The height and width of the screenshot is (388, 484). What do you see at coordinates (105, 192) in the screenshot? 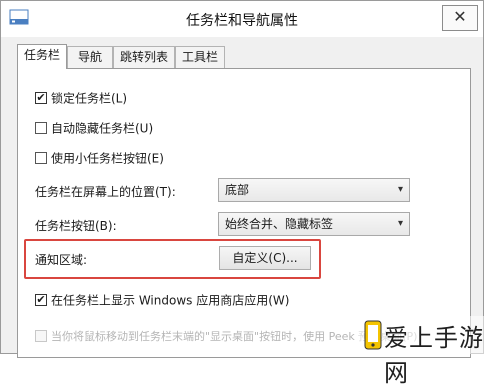
I see `position-label: 任务栏在屏幕上的位置(T):` at bounding box center [105, 192].